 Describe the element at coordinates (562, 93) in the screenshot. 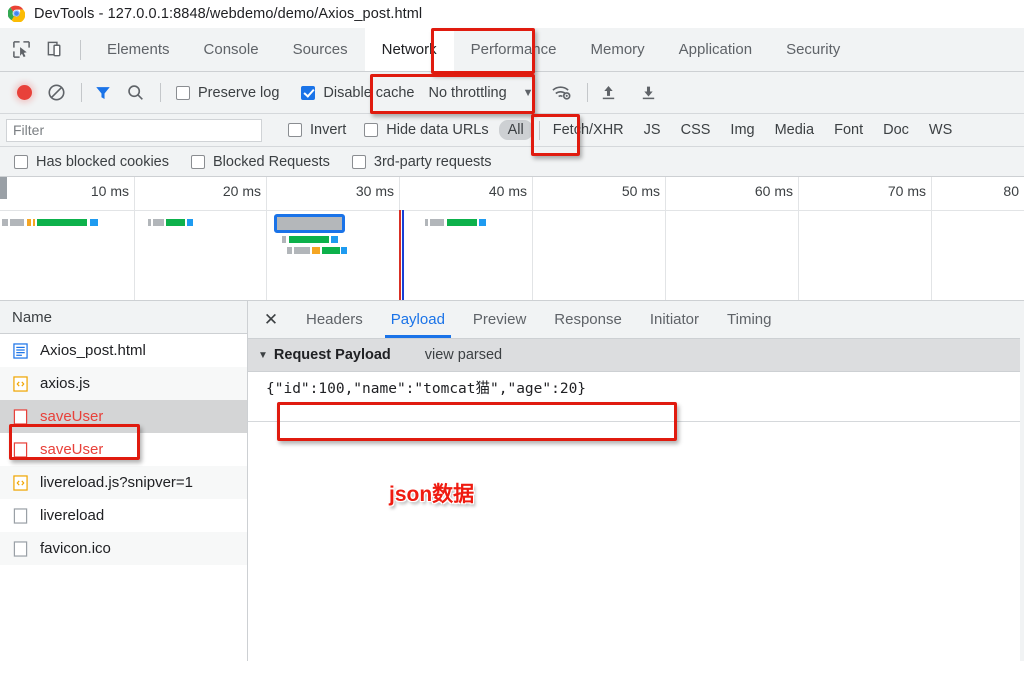

I see `network-conditions-icon` at that location.